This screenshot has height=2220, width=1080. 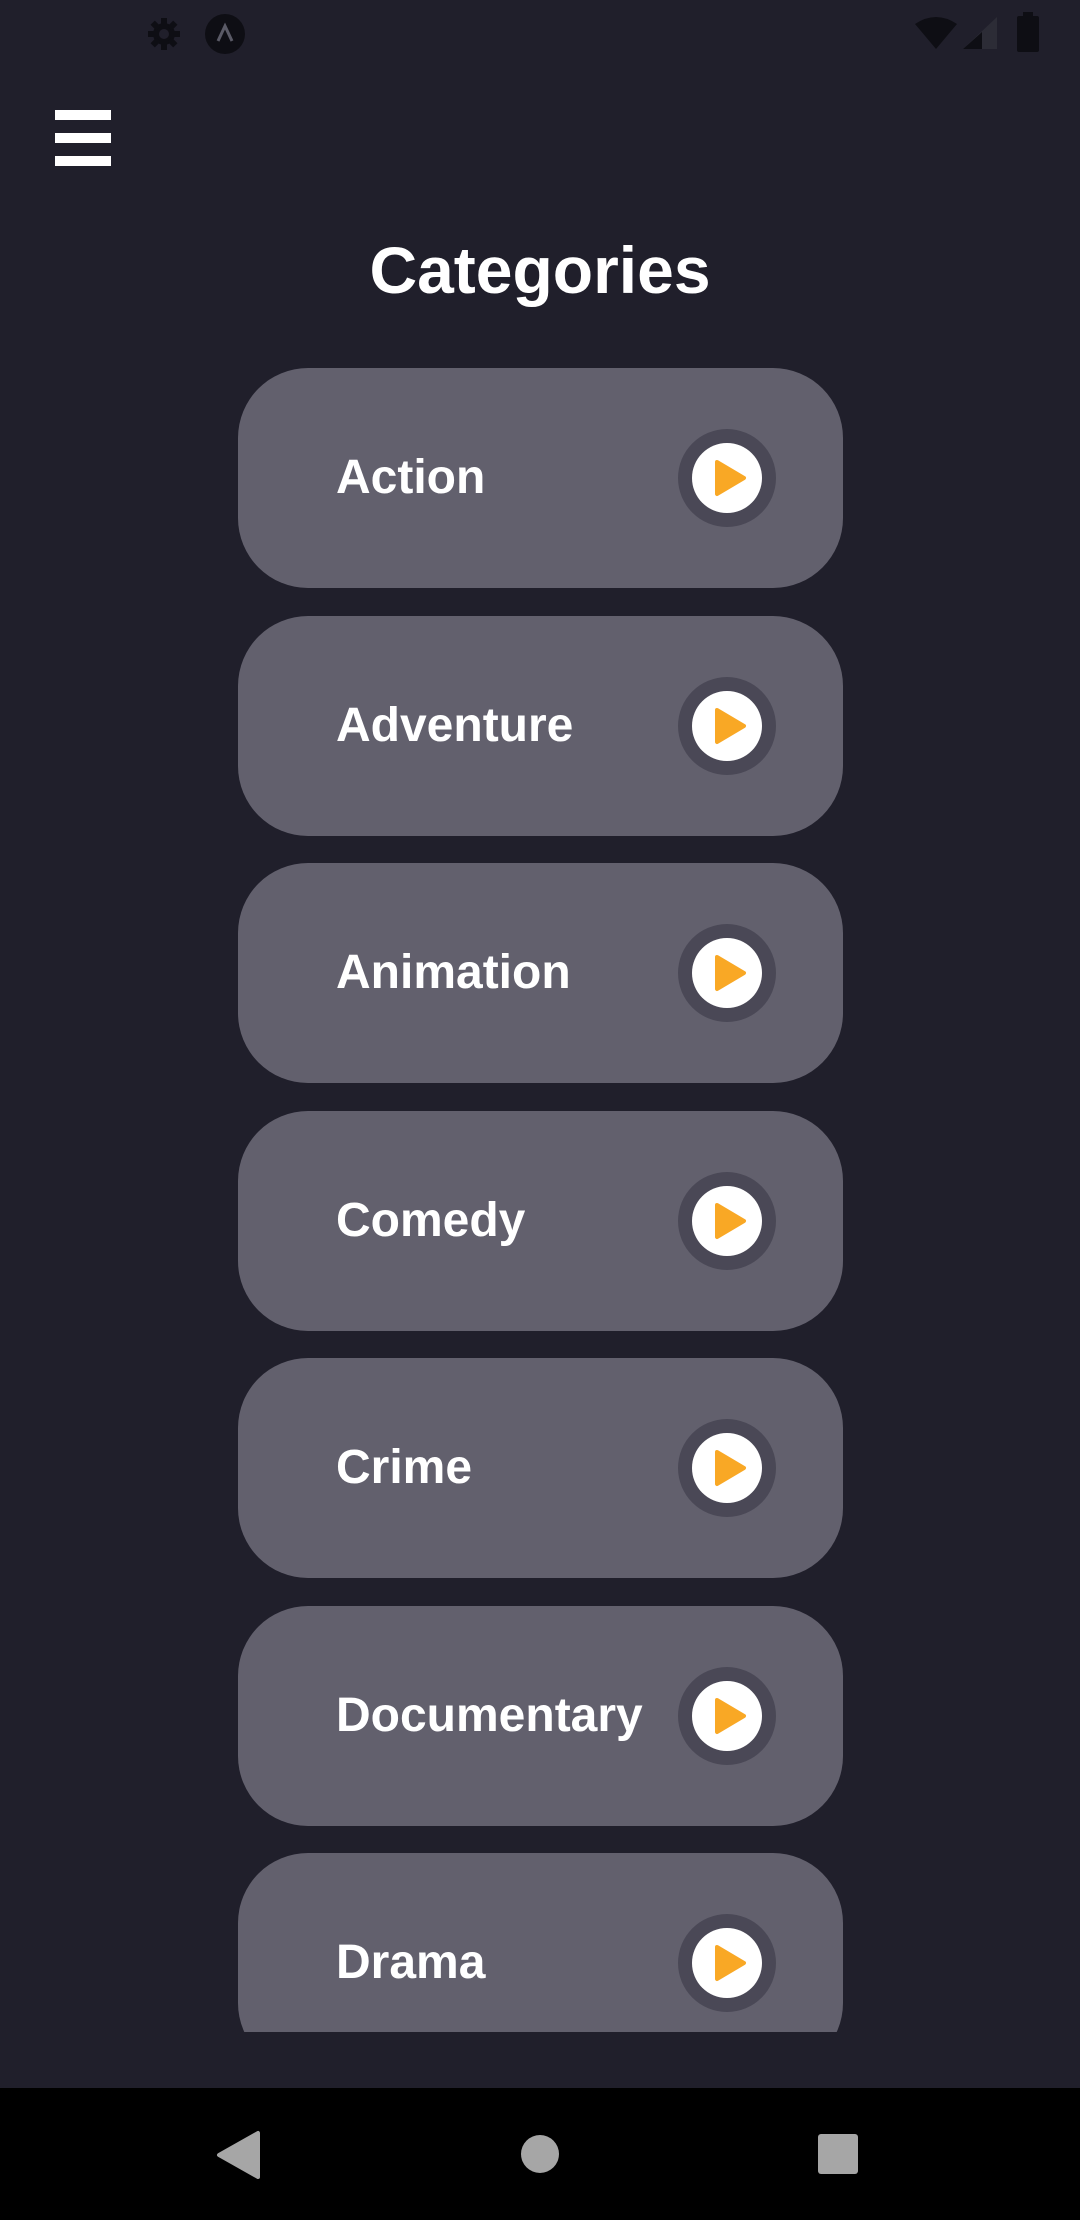 I want to click on home-icon, so click(x=540, y=2154).